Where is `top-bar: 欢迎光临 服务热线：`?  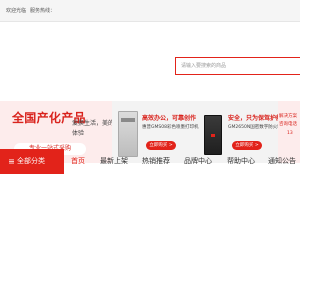 top-bar: 欢迎光临 服务热线： is located at coordinates (150, 11).